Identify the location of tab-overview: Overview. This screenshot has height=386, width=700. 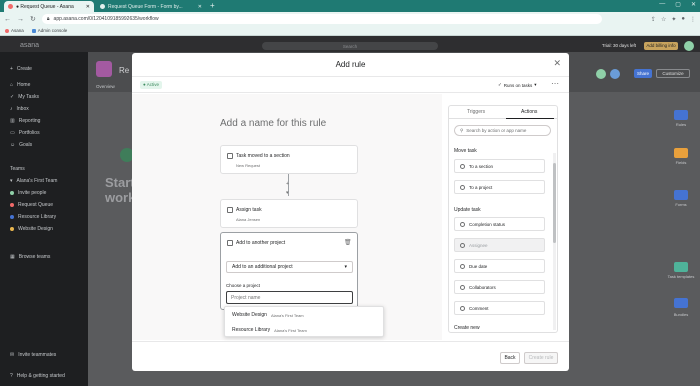
(105, 86).